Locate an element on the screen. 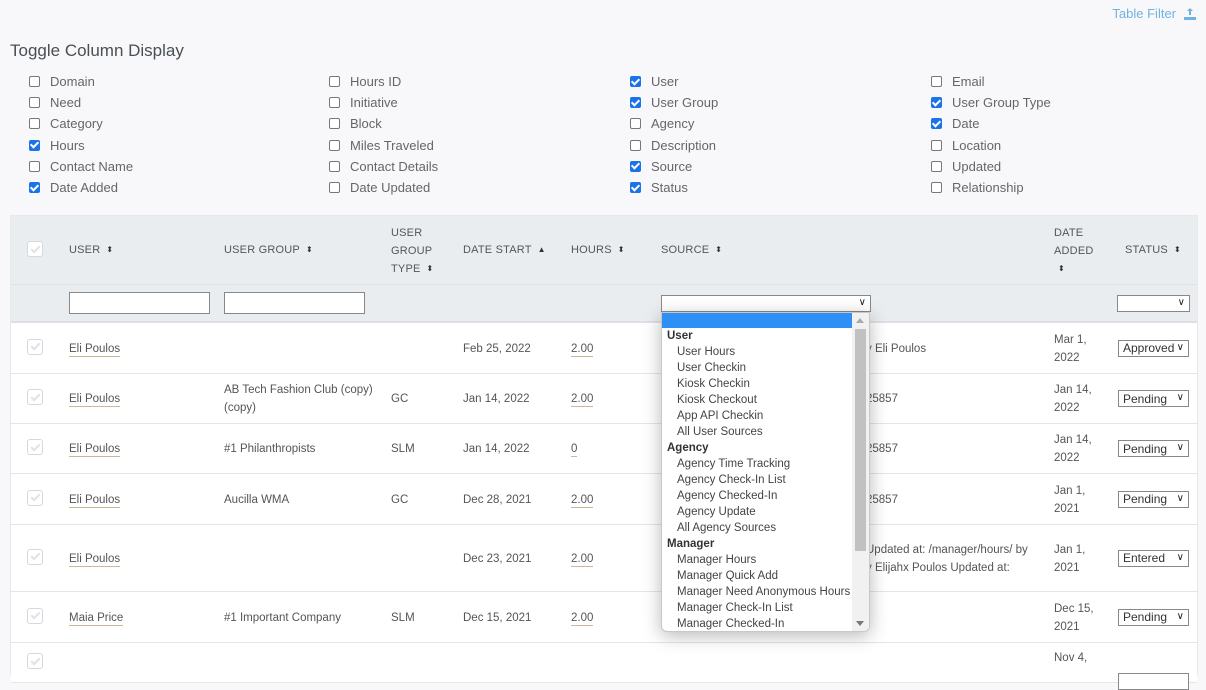  dropdown-option: Manager Need Anonymous Hours is located at coordinates (765, 592).